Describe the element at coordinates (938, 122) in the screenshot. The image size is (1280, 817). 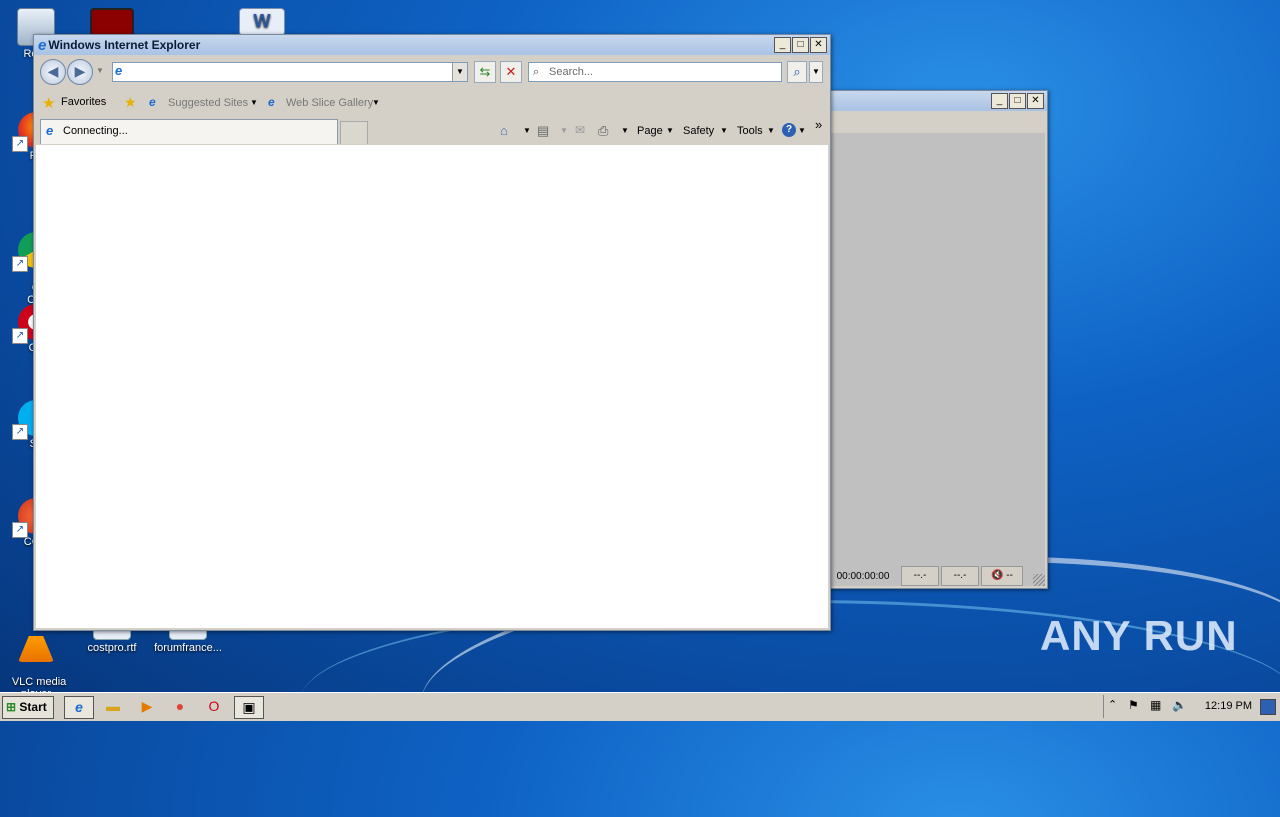
I see `media-menubar` at that location.